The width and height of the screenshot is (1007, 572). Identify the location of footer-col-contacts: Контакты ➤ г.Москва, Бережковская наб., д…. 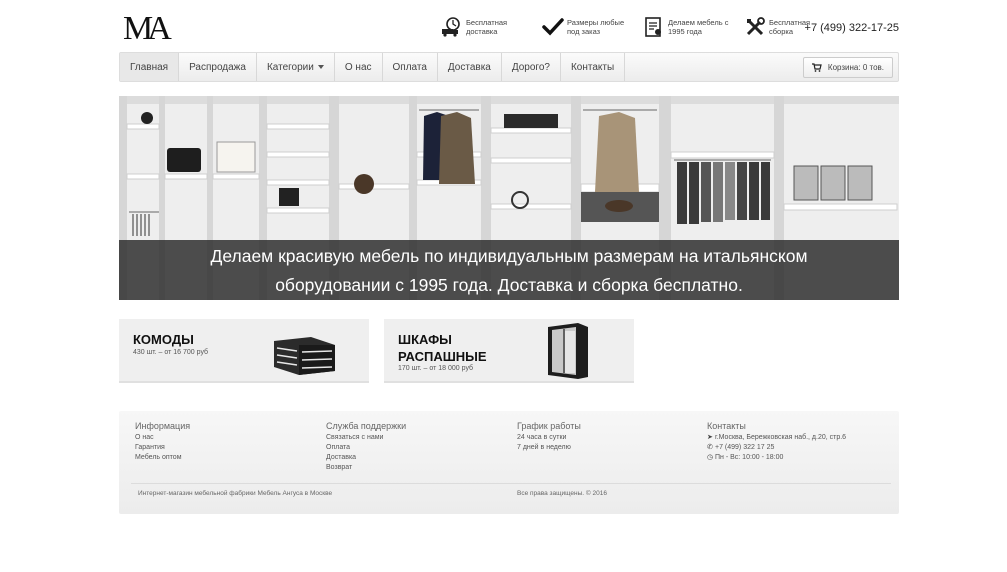
(802, 442).